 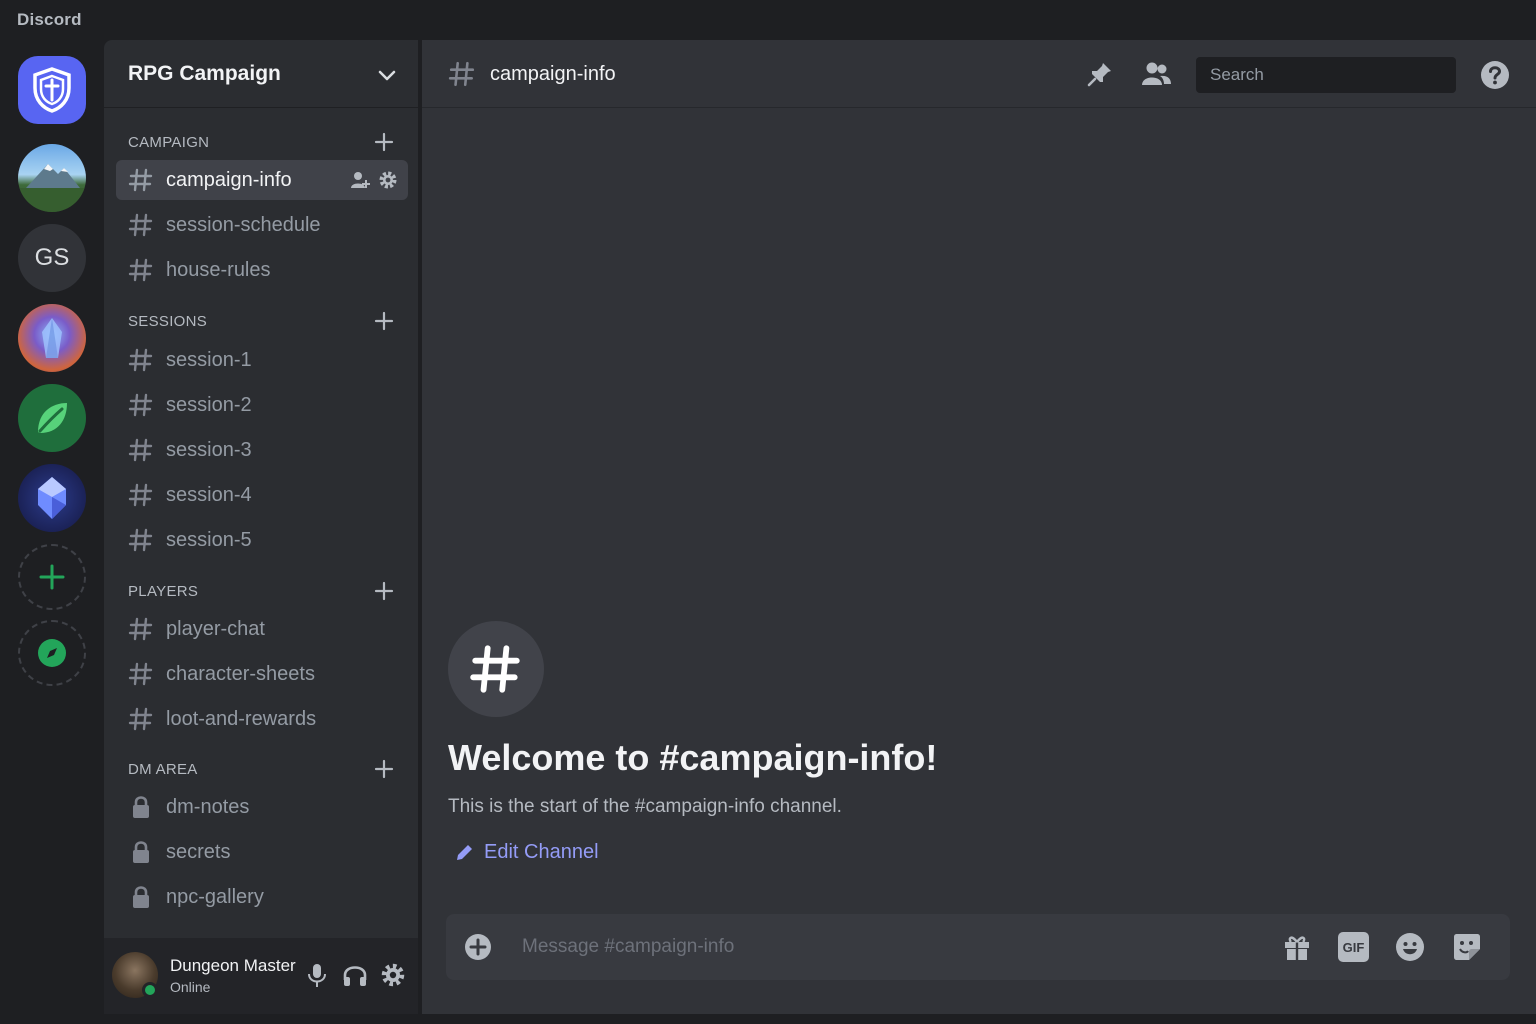 I want to click on channel-session-3: session-3, so click(x=262, y=450).